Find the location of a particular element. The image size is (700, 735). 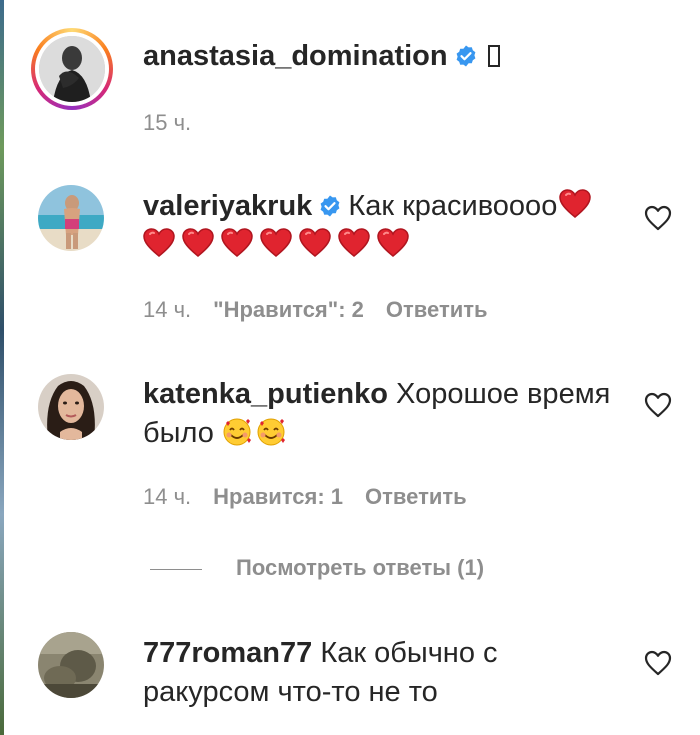

comment-body: Как обычно с is located at coordinates (409, 653).